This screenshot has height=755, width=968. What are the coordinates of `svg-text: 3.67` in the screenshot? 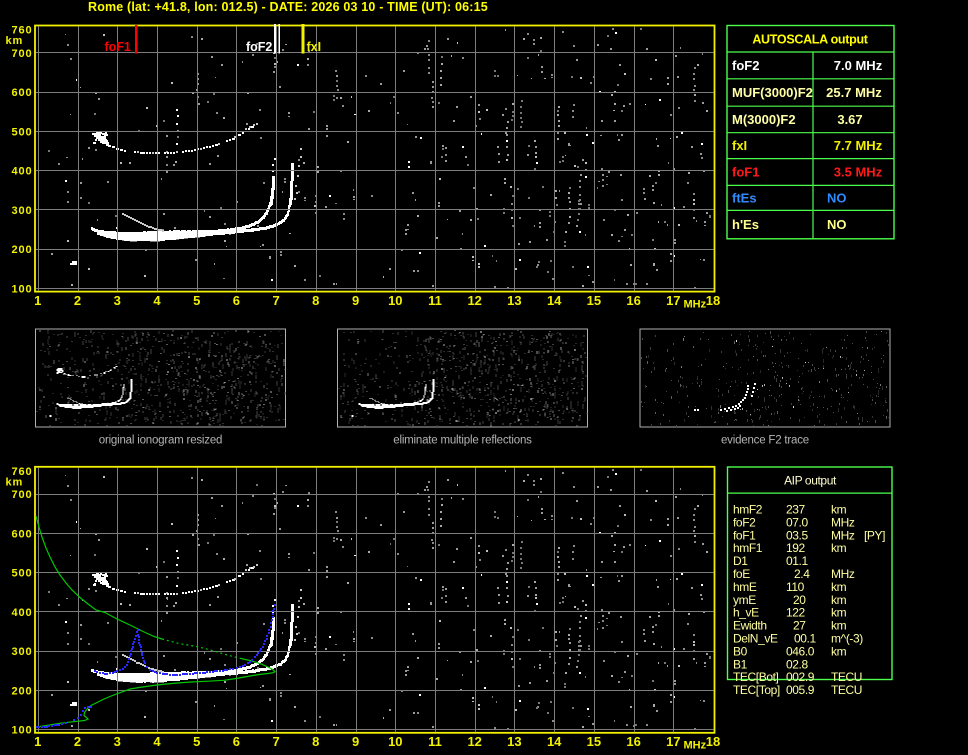 It's located at (849, 119).